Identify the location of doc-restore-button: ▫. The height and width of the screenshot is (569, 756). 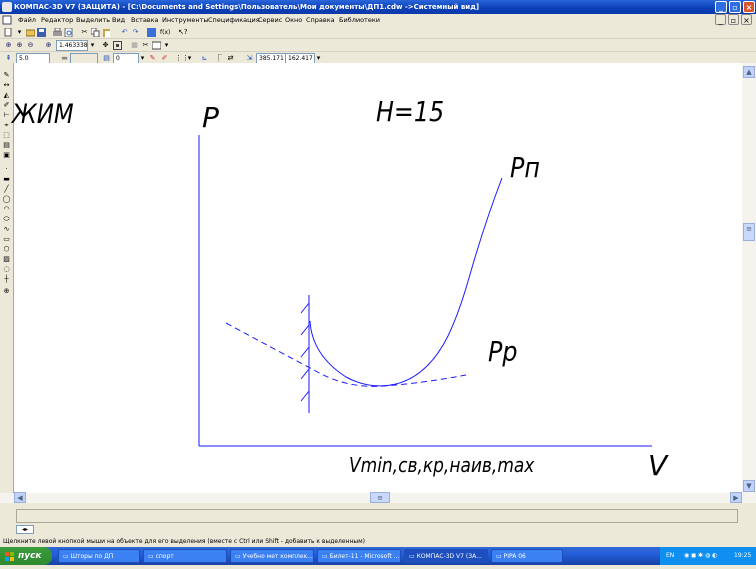
(733, 19).